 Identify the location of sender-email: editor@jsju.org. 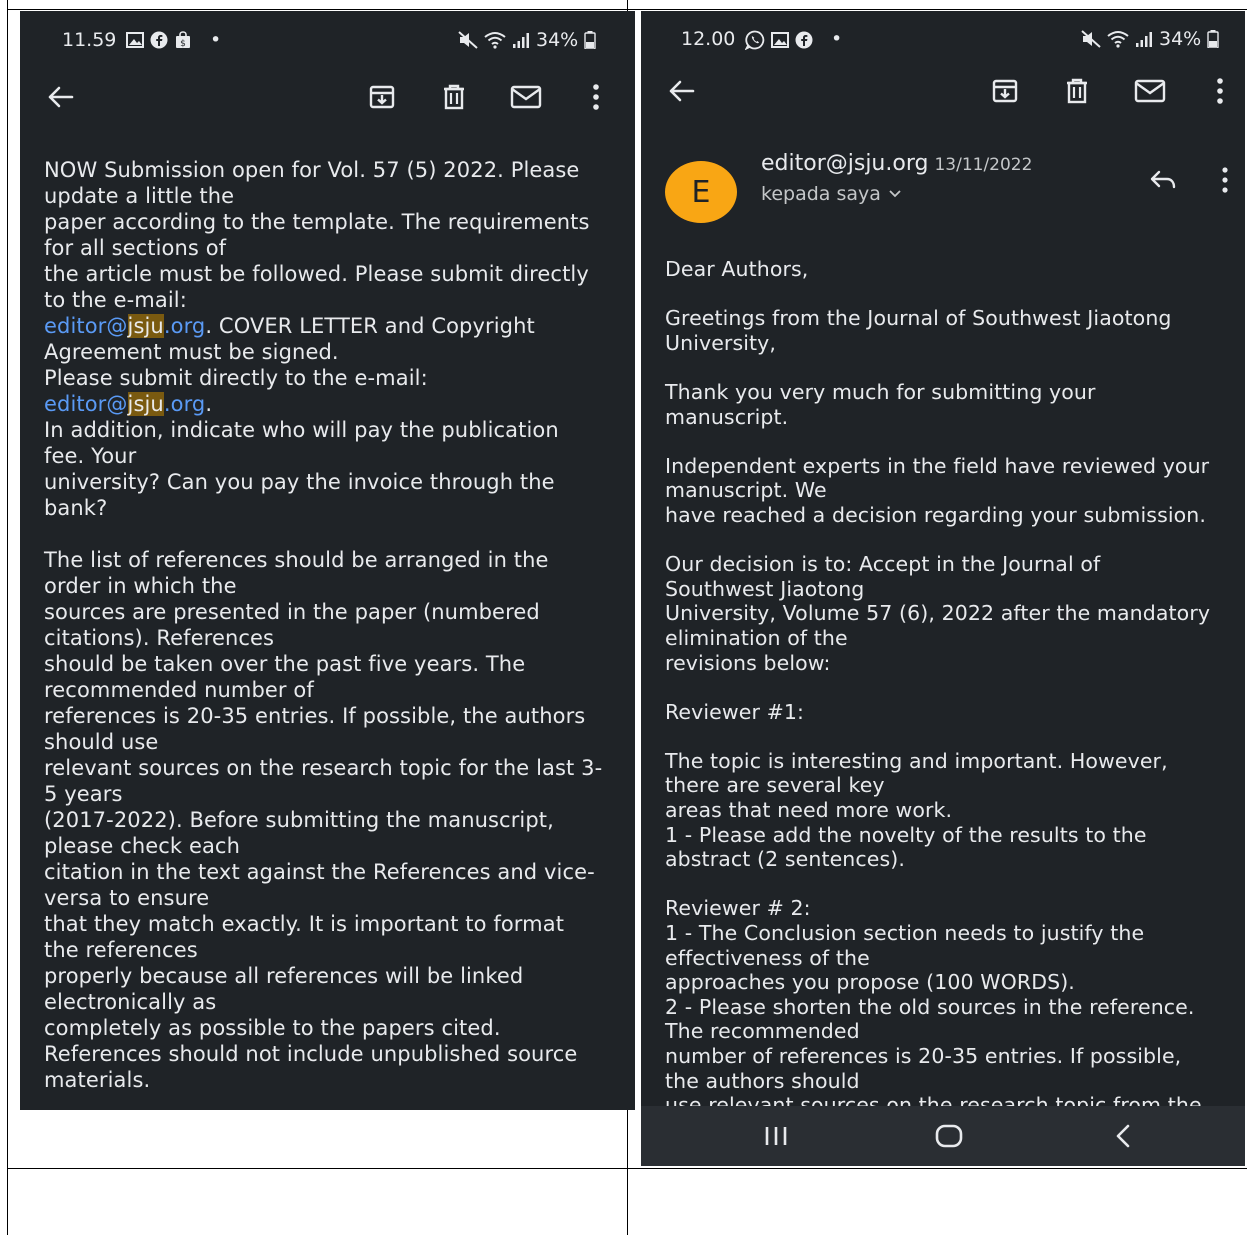
(844, 163).